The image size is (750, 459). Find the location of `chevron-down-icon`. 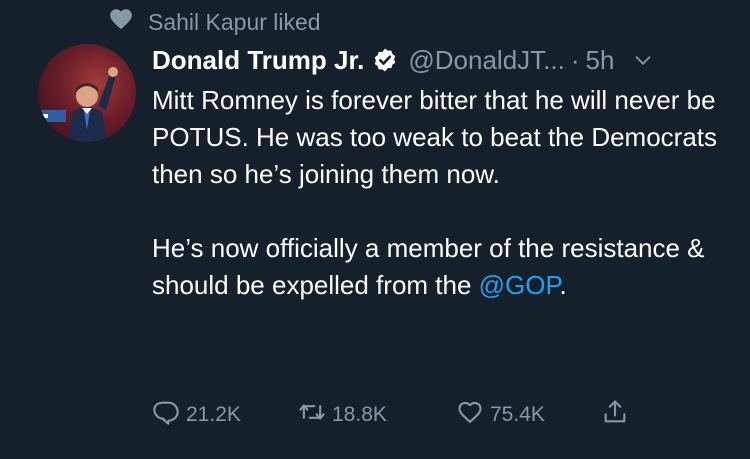

chevron-down-icon is located at coordinates (643, 60).